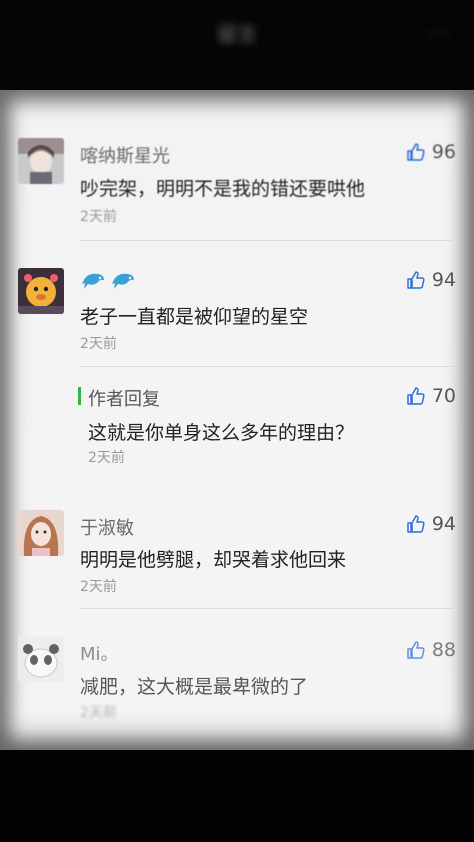 The width and height of the screenshot is (474, 842). I want to click on like-button: 88, so click(431, 650).